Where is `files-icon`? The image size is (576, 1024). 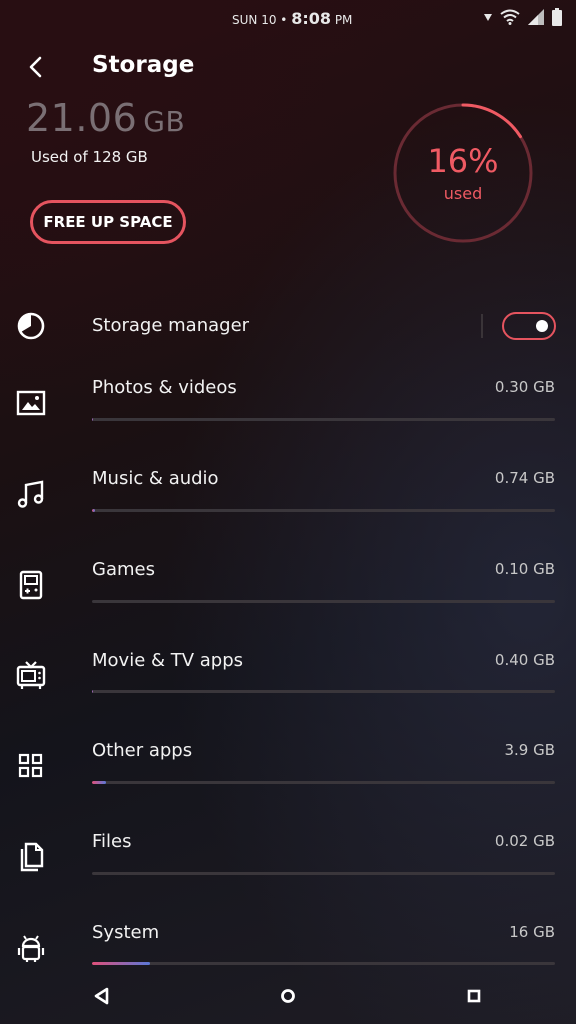 files-icon is located at coordinates (31, 857).